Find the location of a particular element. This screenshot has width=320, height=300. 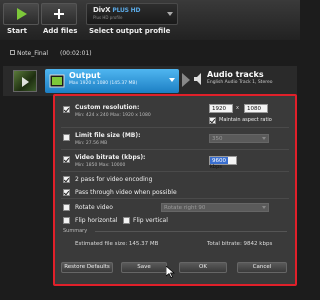

file-row: Note_Final (00:02:01) is located at coordinates (150, 55).